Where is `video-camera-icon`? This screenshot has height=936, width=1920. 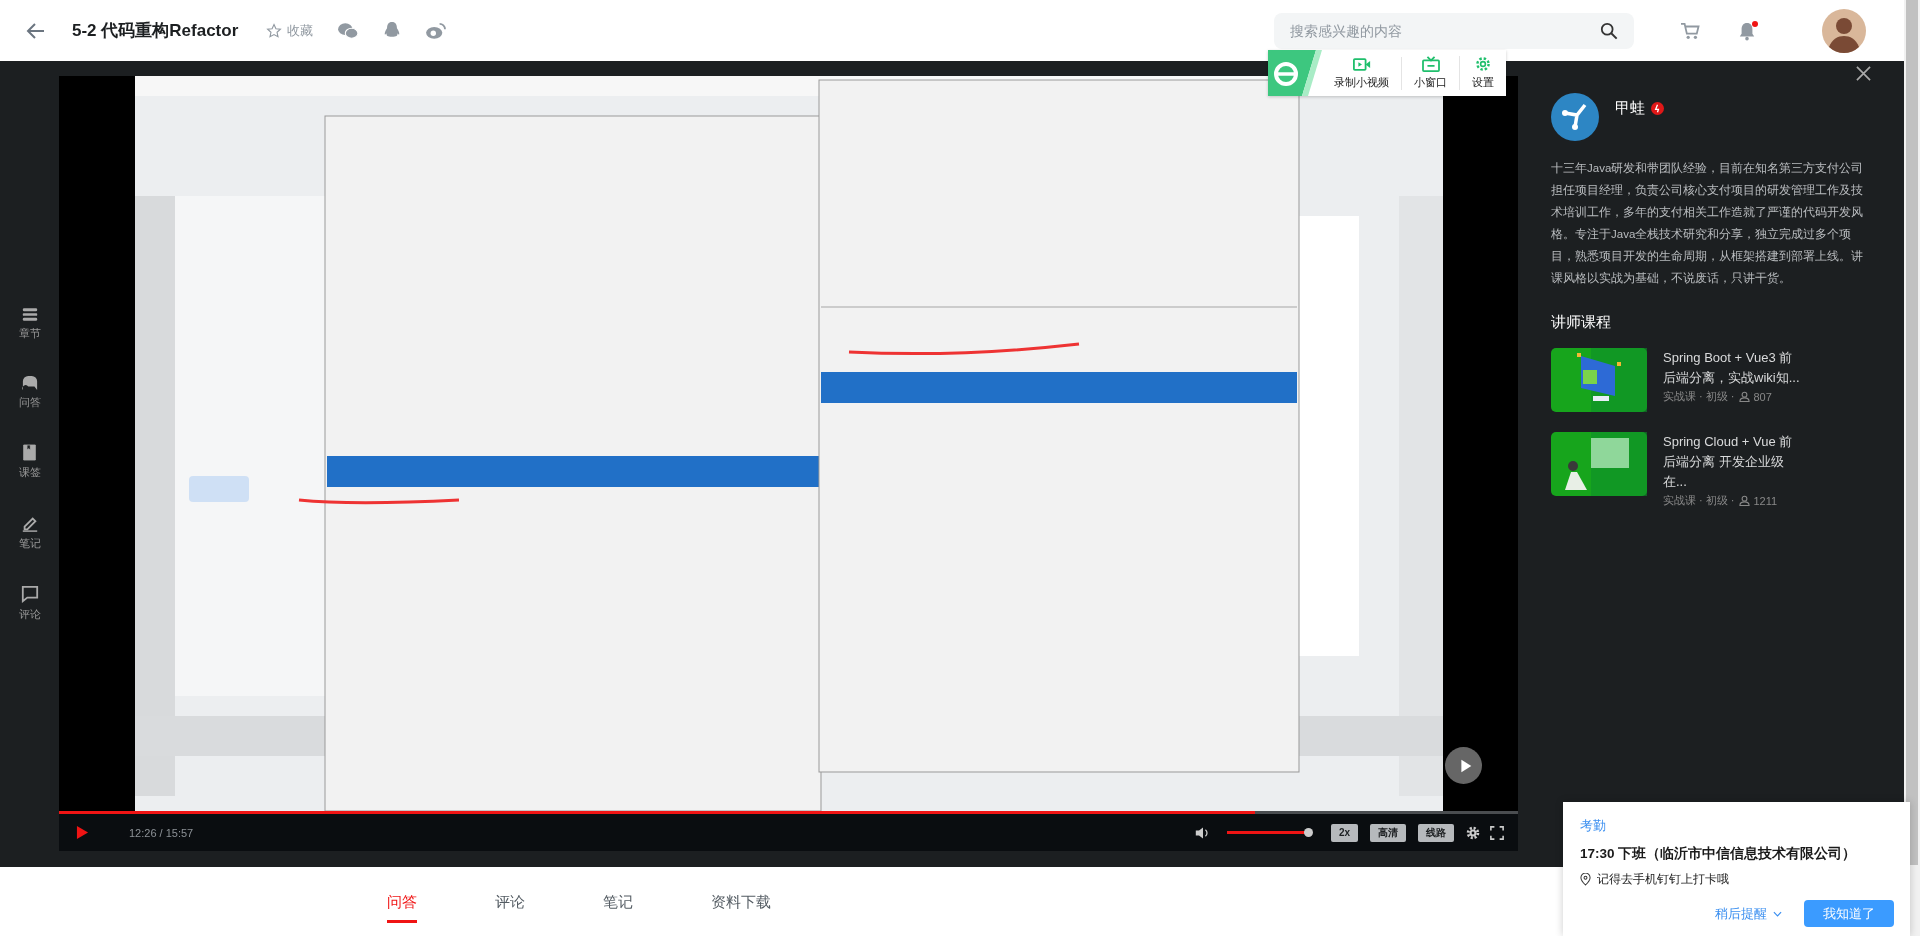
video-camera-icon is located at coordinates (1361, 64).